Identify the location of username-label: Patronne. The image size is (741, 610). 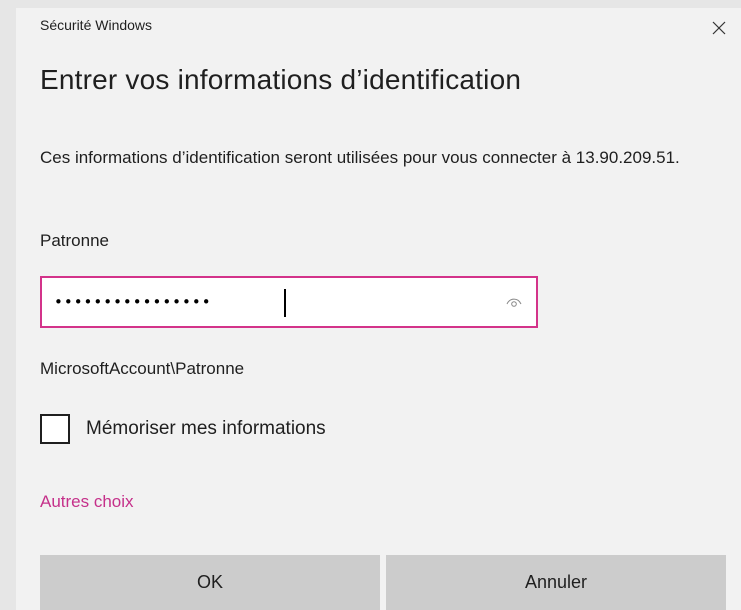
(74, 240).